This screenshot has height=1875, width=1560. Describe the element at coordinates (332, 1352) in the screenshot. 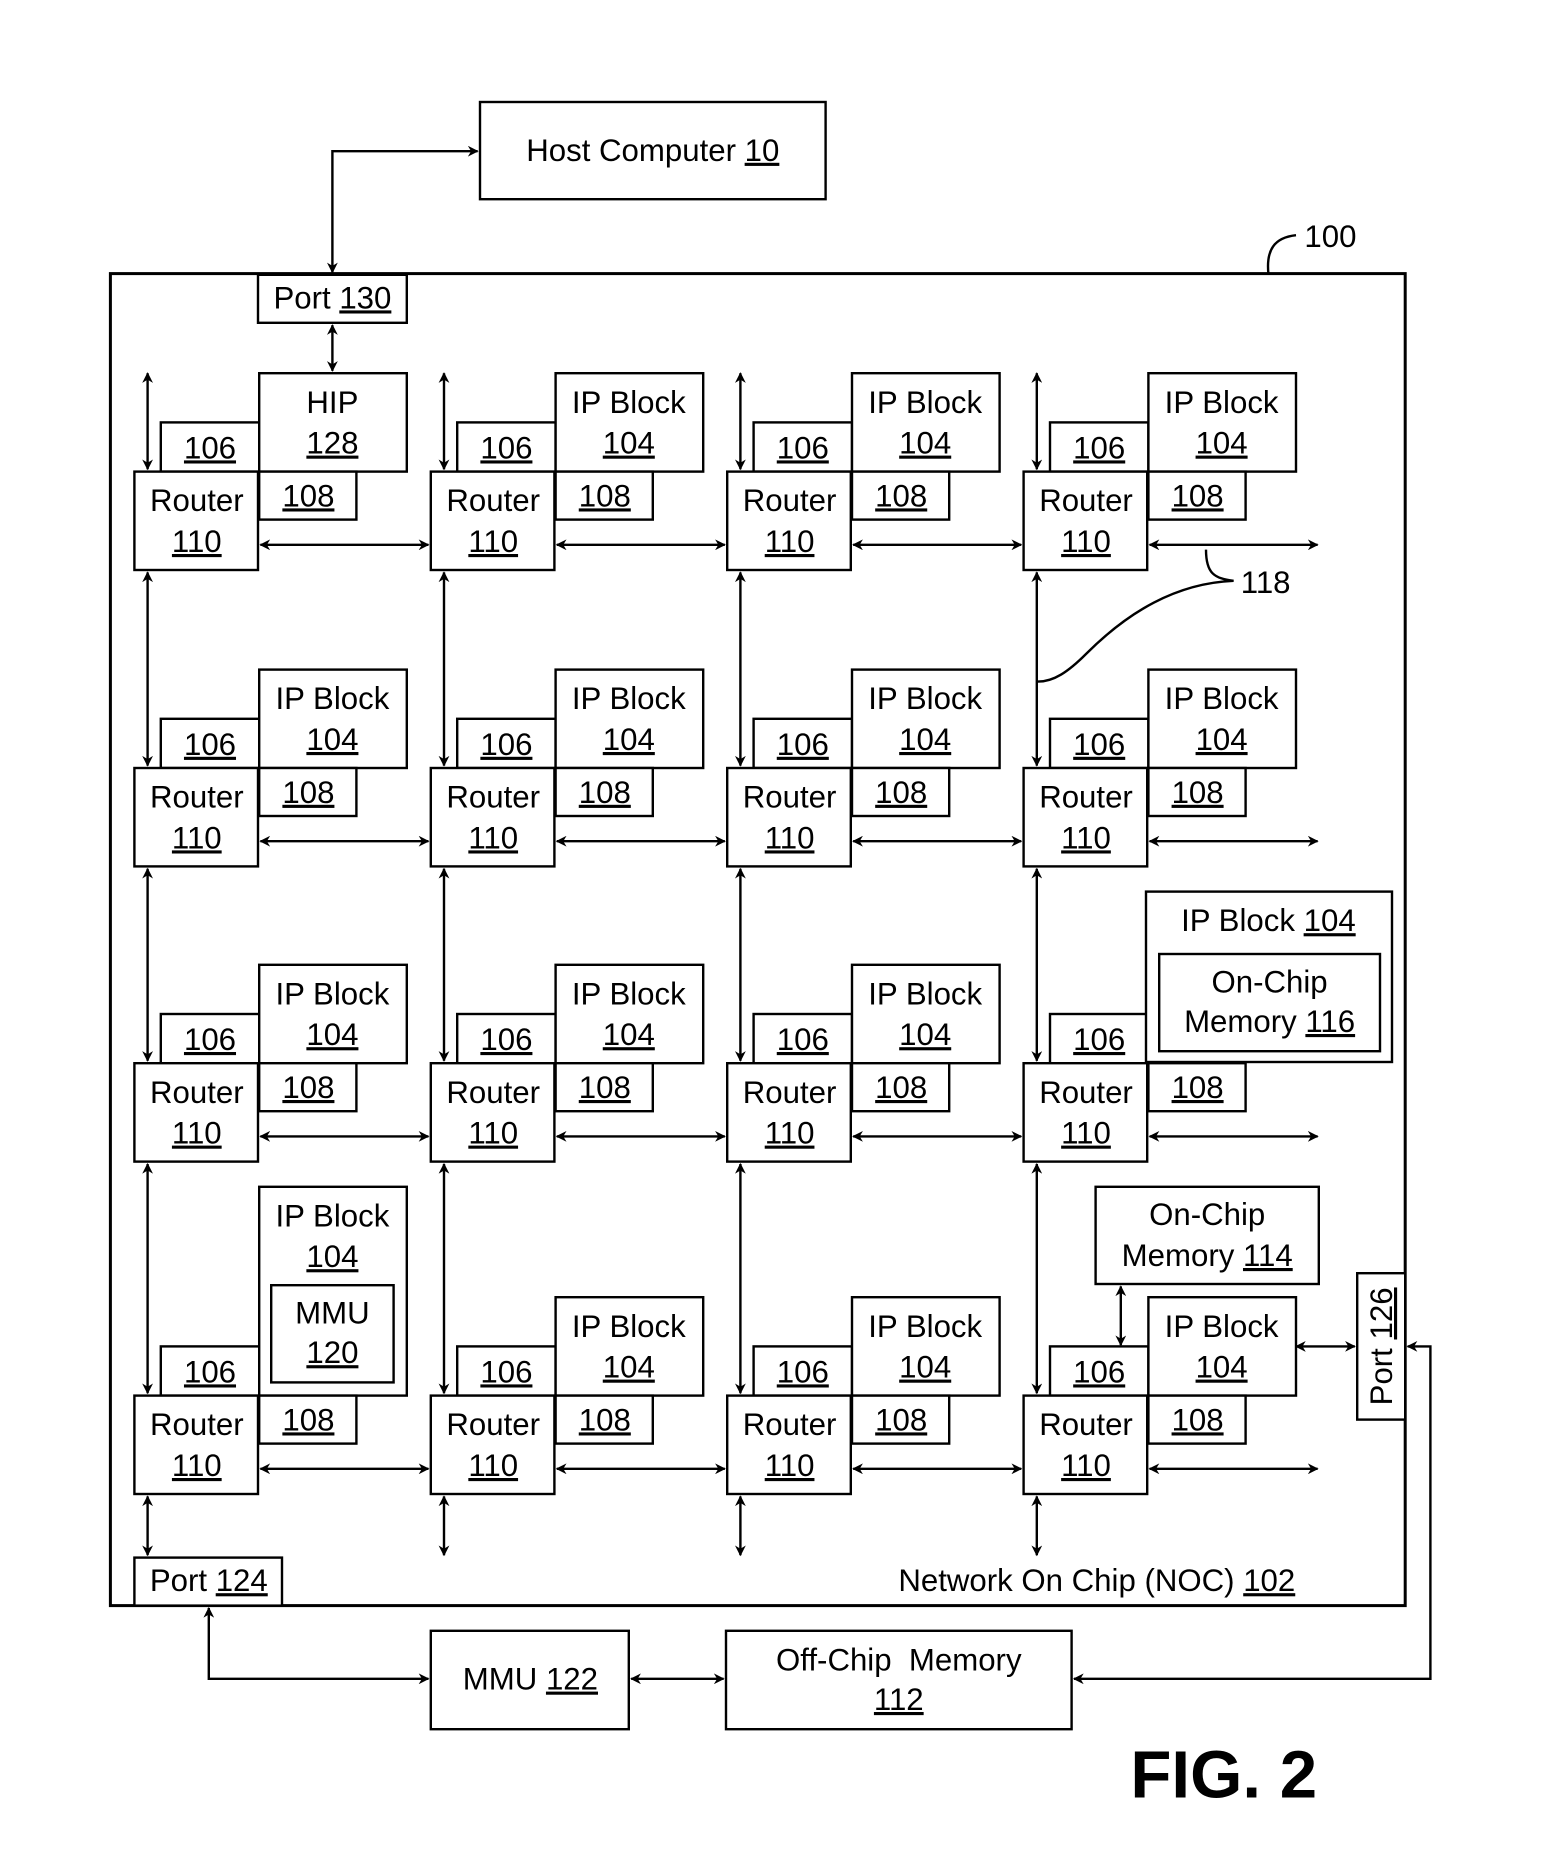

I see `mmu-120-ref: 120` at that location.